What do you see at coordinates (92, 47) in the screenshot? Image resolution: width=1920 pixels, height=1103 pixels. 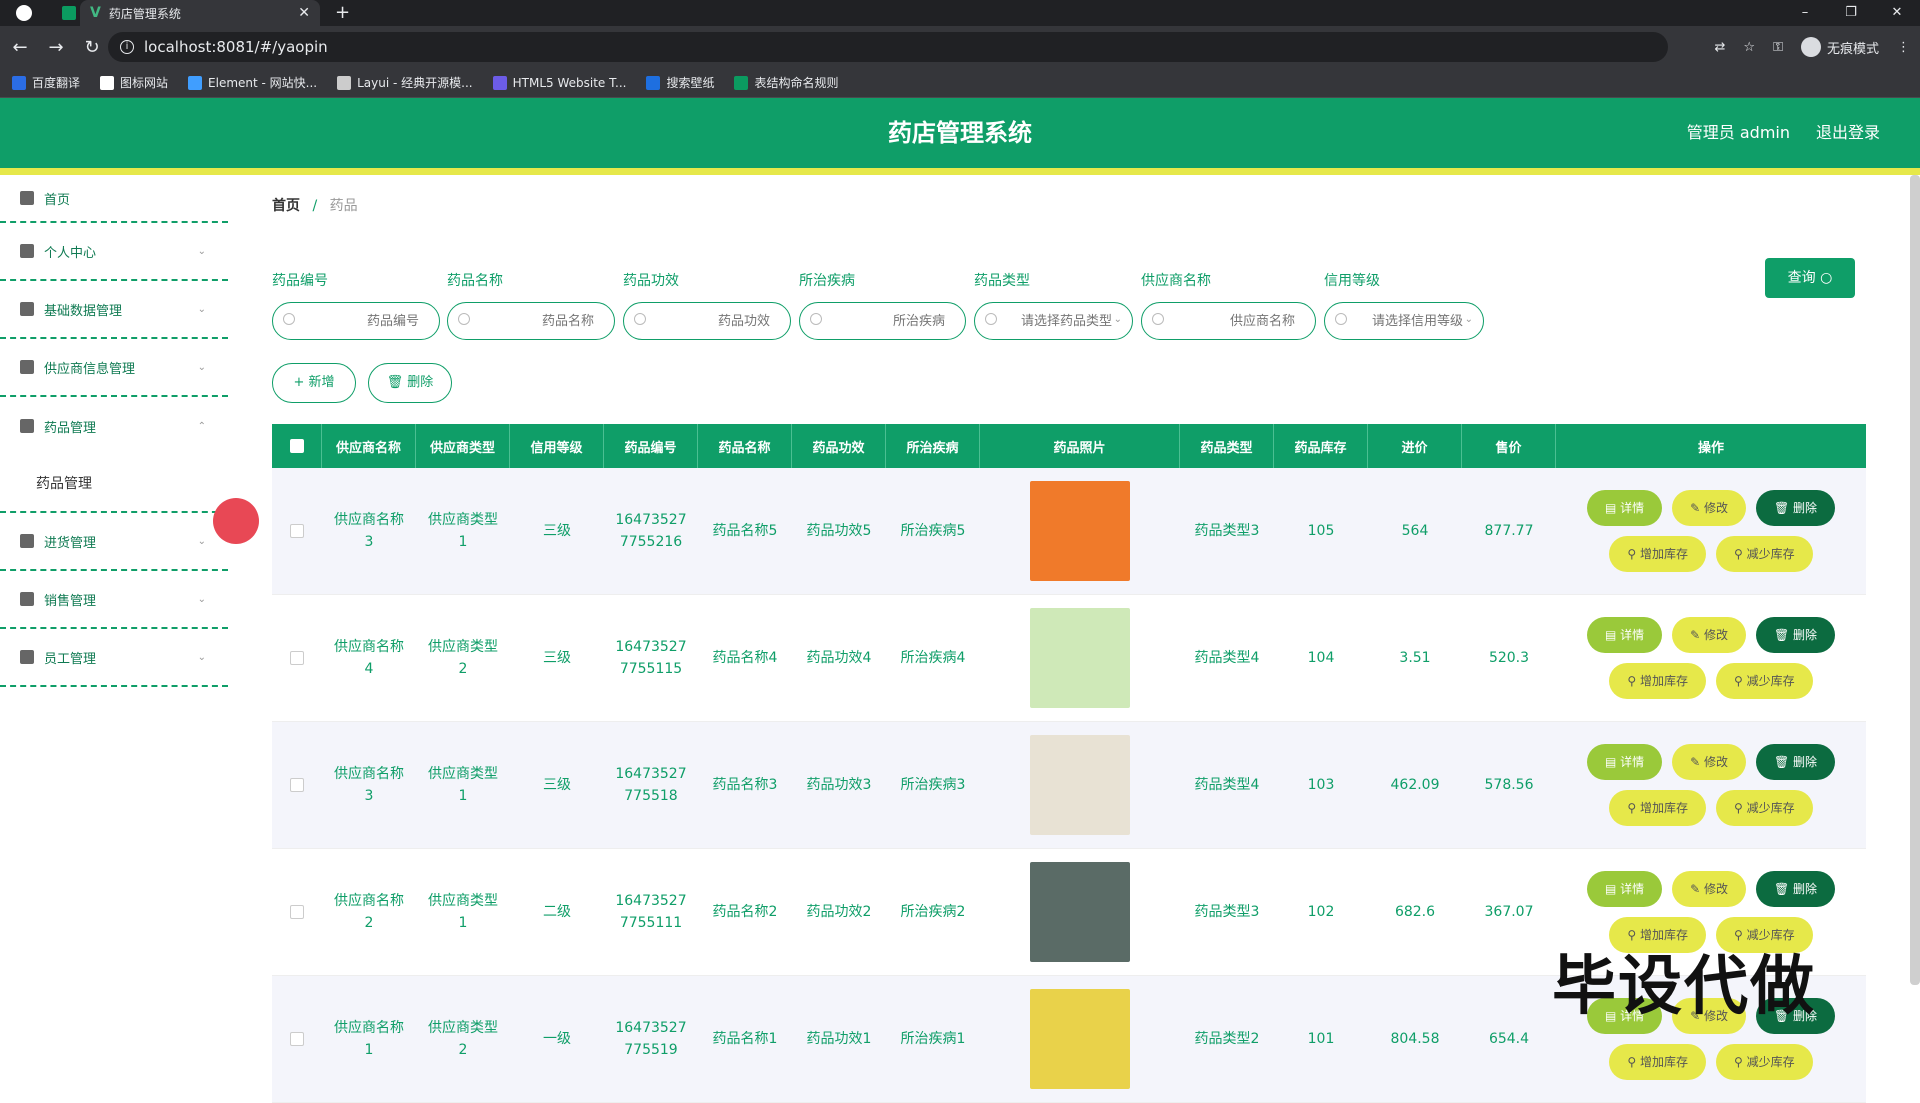 I see `reload-icon: ↻` at bounding box center [92, 47].